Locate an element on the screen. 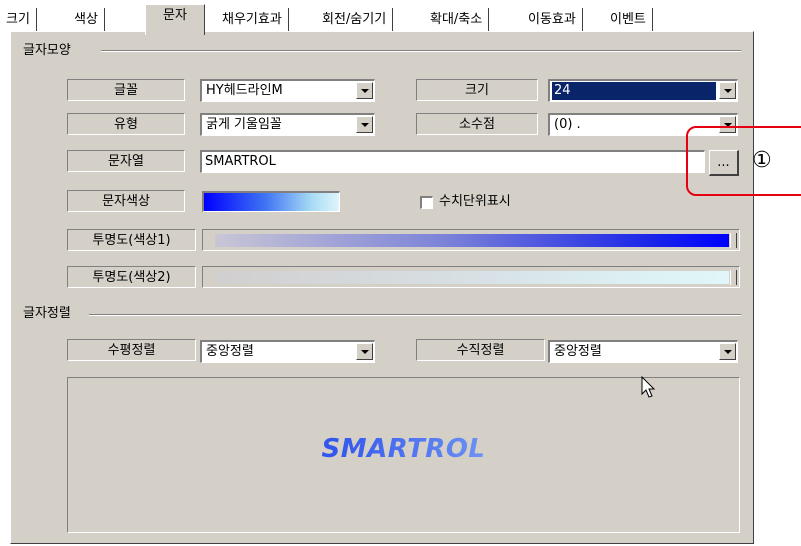 The height and width of the screenshot is (546, 801). tab-move-effect: 이동효과 is located at coordinates (552, 20).